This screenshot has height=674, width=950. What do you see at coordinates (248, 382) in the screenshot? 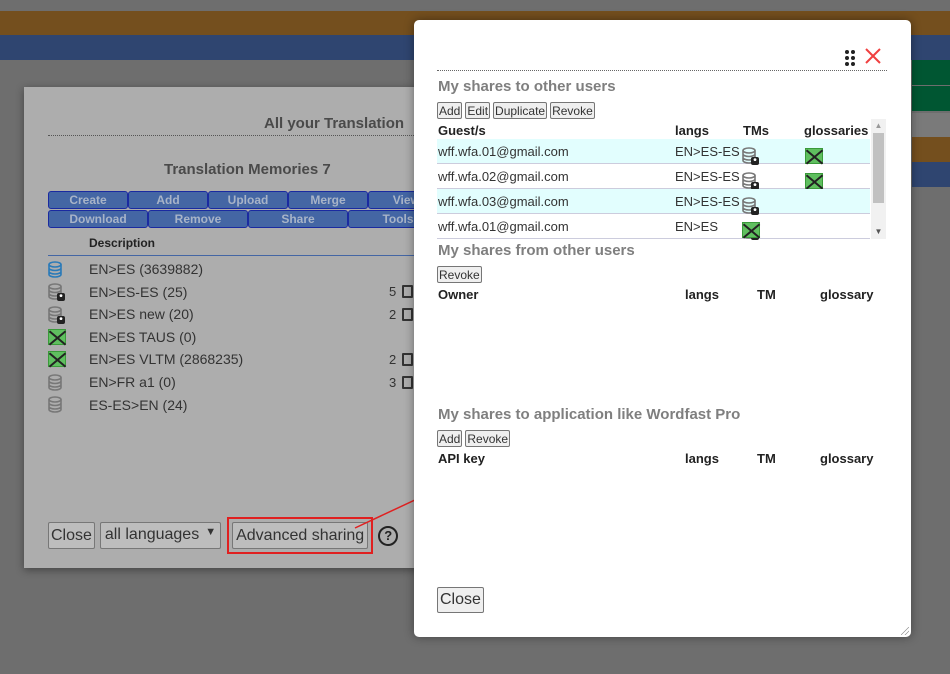
I see `tm-list-item: EN>FR a1 (0) 3` at bounding box center [248, 382].